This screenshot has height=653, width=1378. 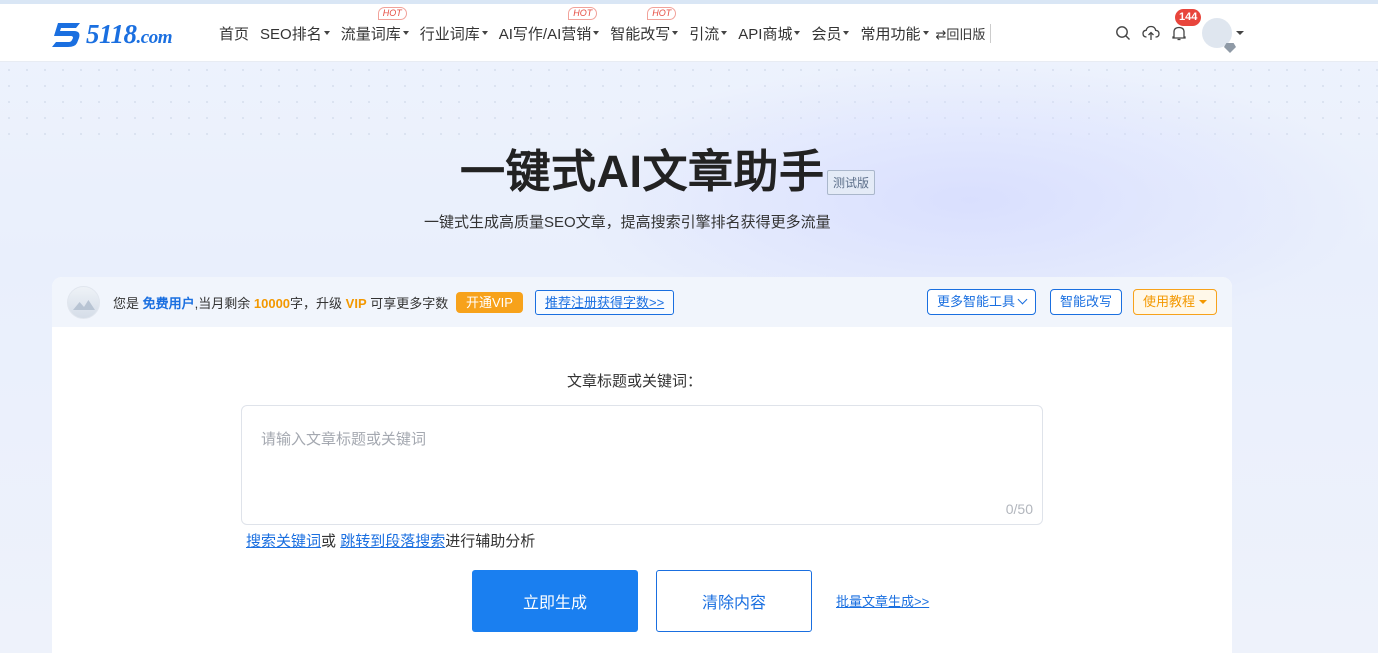 What do you see at coordinates (635, 381) in the screenshot?
I see `title-field-label: 文章标题或关键词：` at bounding box center [635, 381].